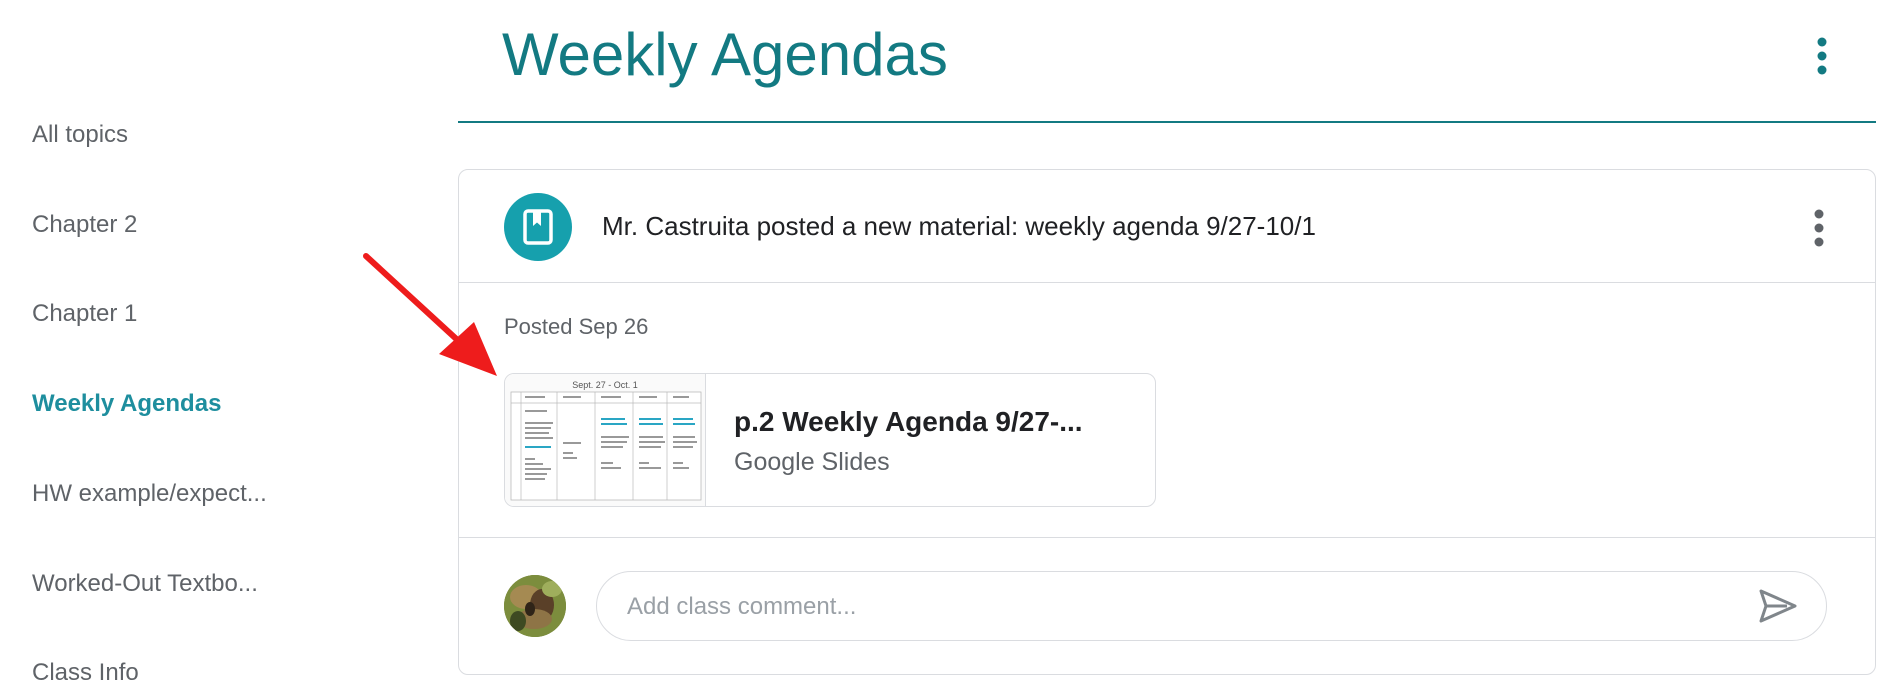 Image resolution: width=1883 pixels, height=692 pixels. Describe the element at coordinates (1822, 56) in the screenshot. I see `topic-more-options-icon` at that location.